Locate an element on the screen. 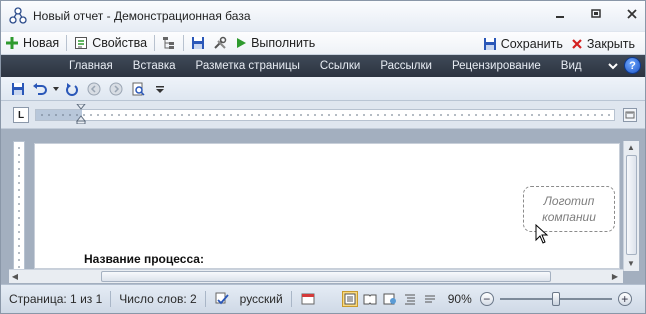 This screenshot has height=314, width=646. vertical-scrollbar: ▲ ▼ is located at coordinates (631, 206).